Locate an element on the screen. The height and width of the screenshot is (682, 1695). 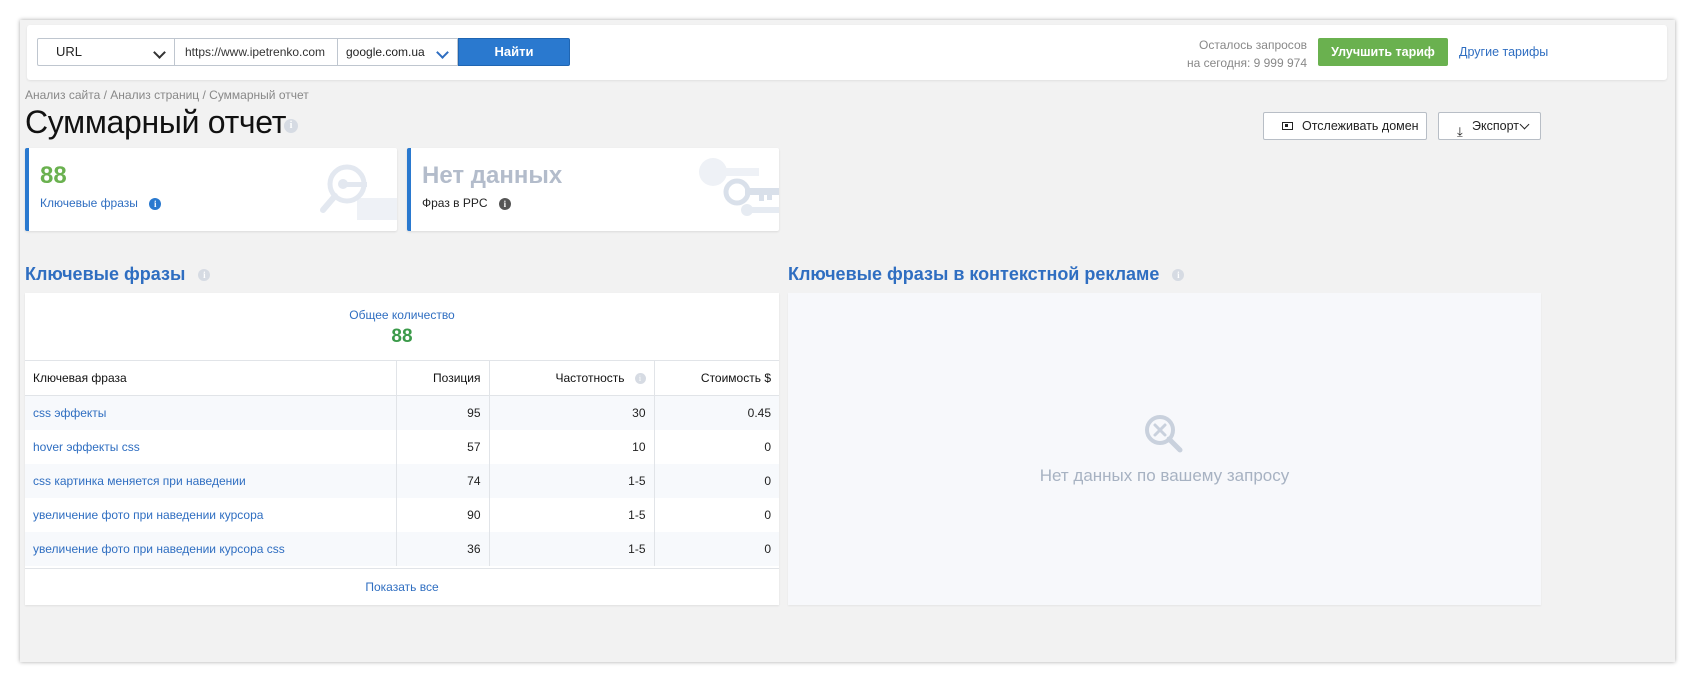
keys-icon is located at coordinates (739, 187).